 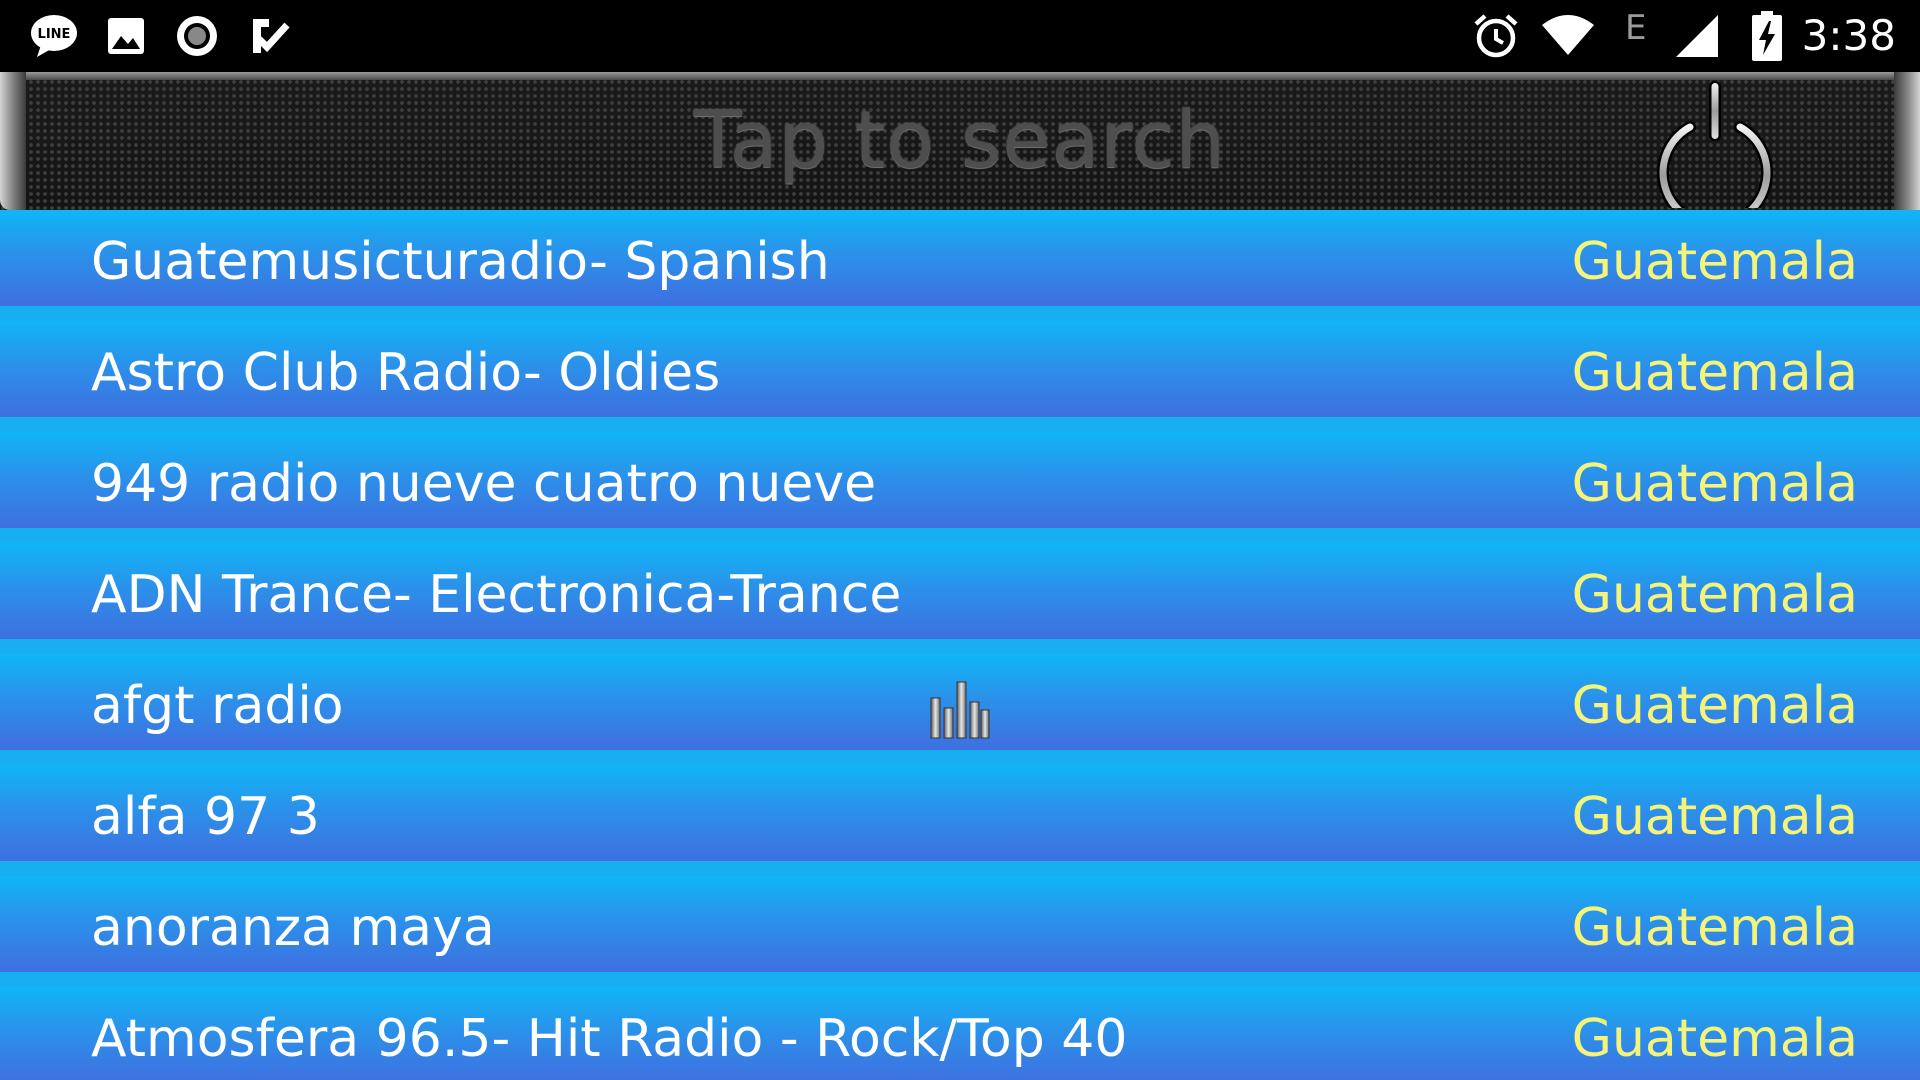 I want to click on search-bar: Tap to search, so click(x=960, y=151).